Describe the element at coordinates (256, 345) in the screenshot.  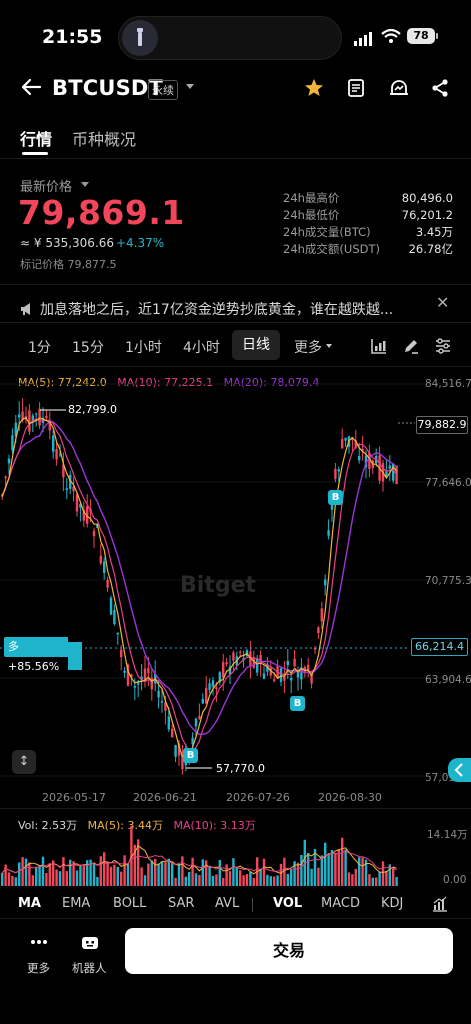
I see `timeframe-1d: 日线` at that location.